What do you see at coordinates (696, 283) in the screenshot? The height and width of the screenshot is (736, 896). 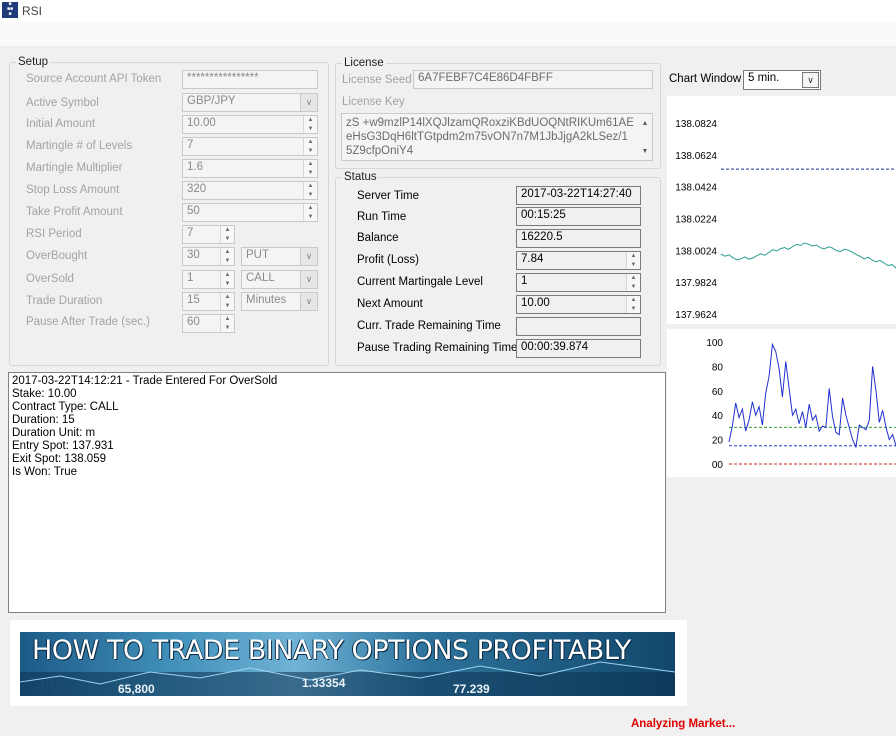 I see `y-tick-label: 137.9824` at bounding box center [696, 283].